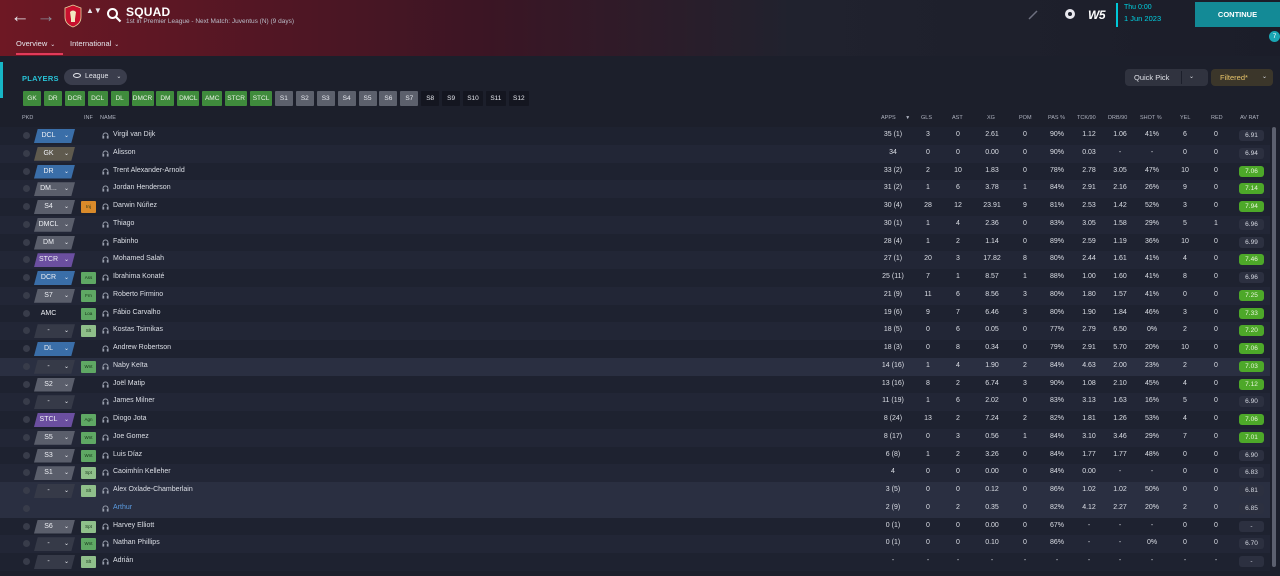  Describe the element at coordinates (1033, 15) in the screenshot. I see `pencil-icon` at that location.